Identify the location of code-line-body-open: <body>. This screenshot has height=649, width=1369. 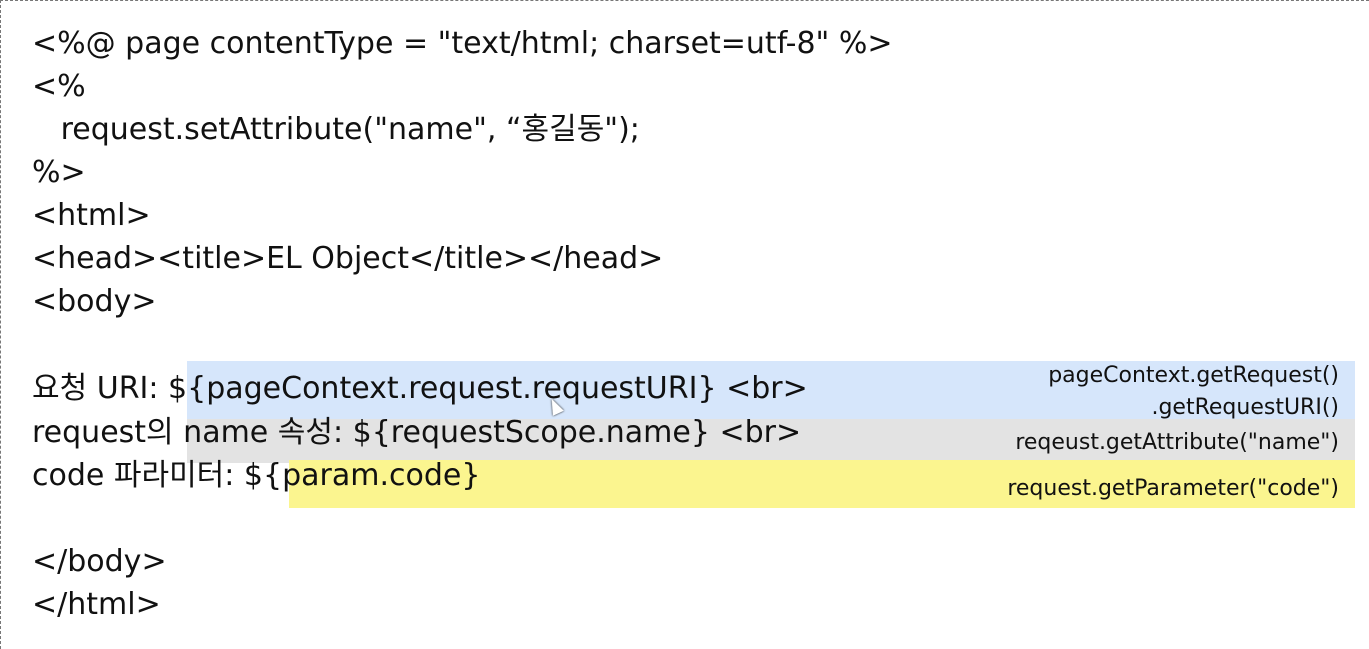
(94, 301).